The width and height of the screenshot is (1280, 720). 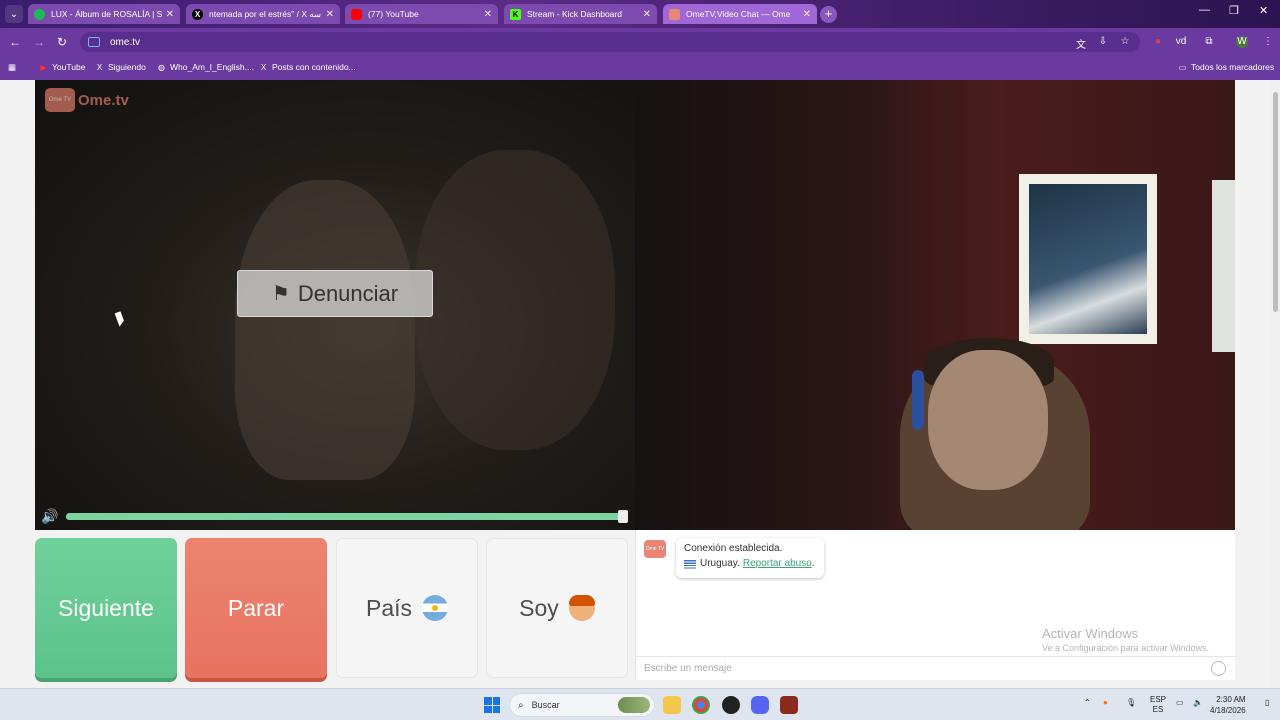 I want to click on next-button: Siguiente, so click(x=106, y=608).